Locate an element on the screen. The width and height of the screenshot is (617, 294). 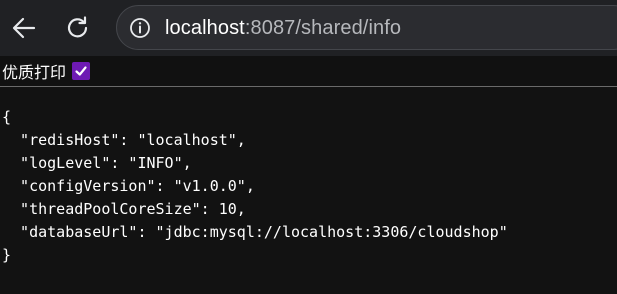
address-bar: localhost:8087/shared/info is located at coordinates (366, 27).